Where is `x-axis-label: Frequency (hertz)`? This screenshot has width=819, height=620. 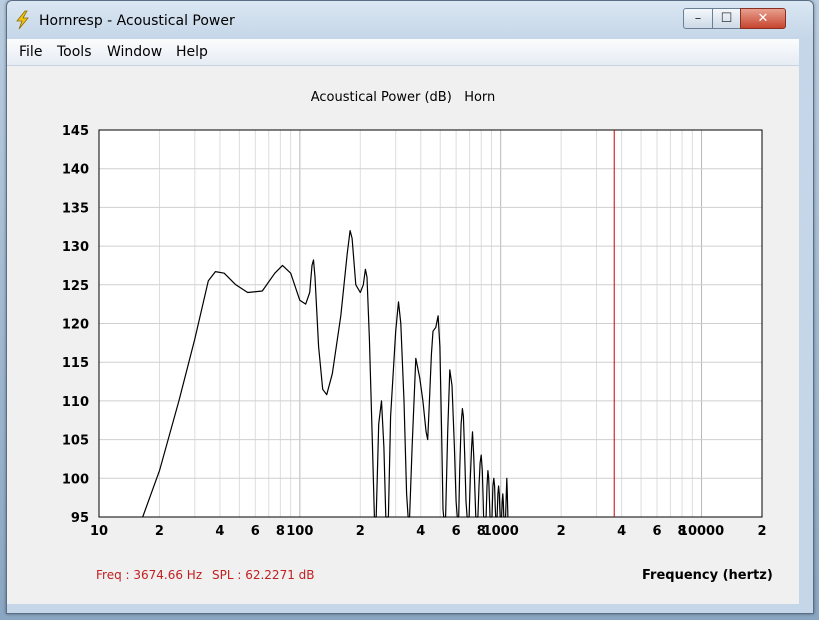 x-axis-label: Frequency (hertz) is located at coordinates (707, 575).